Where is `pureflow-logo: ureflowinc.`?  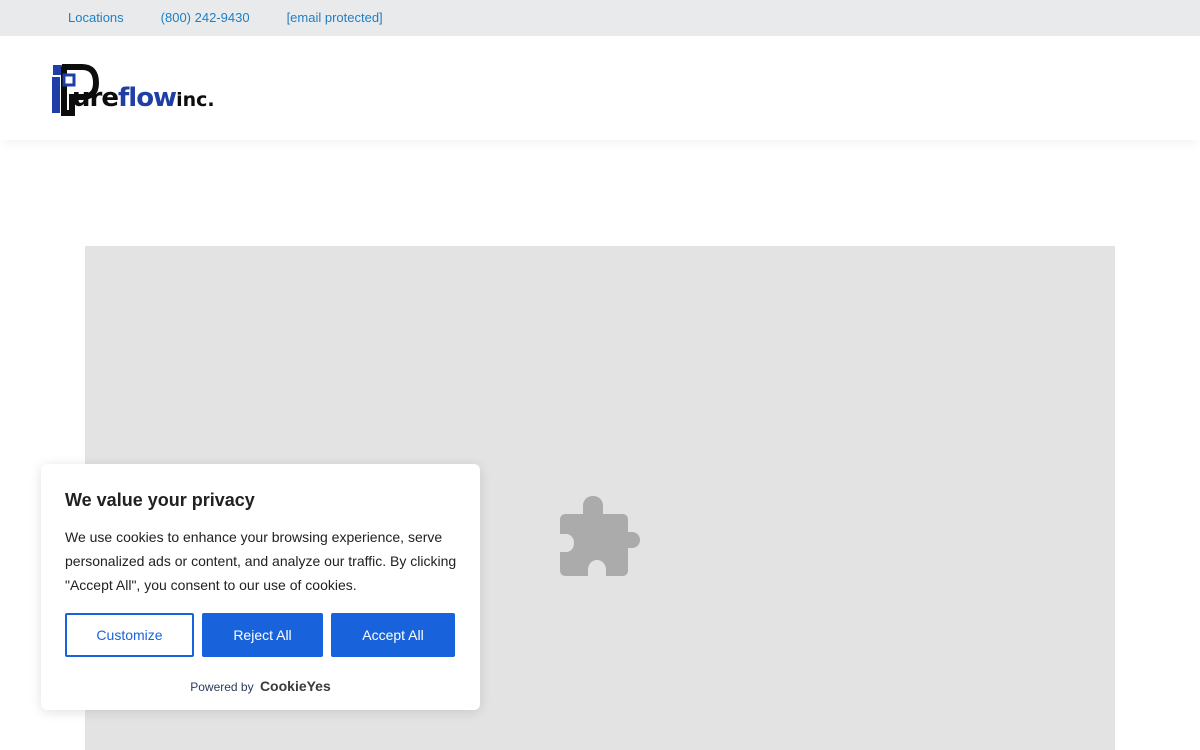
pureflow-logo: ureflowinc. is located at coordinates (140, 90).